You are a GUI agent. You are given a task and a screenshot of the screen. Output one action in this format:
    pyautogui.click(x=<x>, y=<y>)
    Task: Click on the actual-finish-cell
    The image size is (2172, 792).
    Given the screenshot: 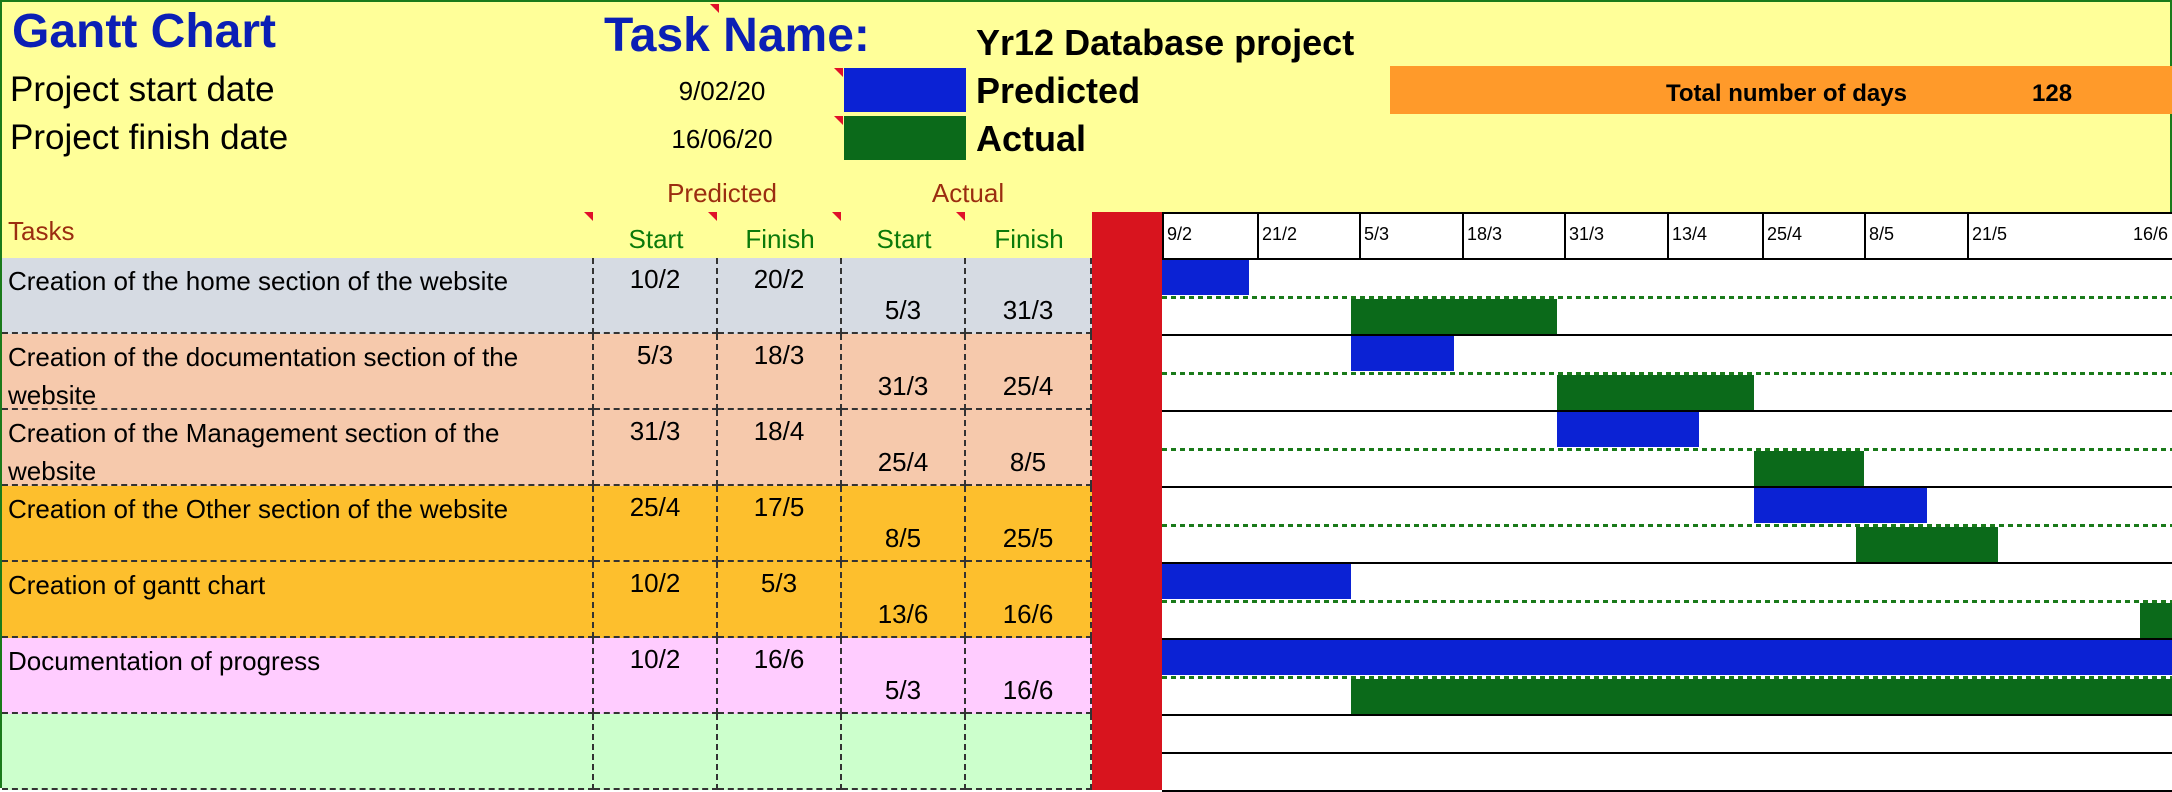 What is the action you would take?
    pyautogui.click(x=1029, y=752)
    